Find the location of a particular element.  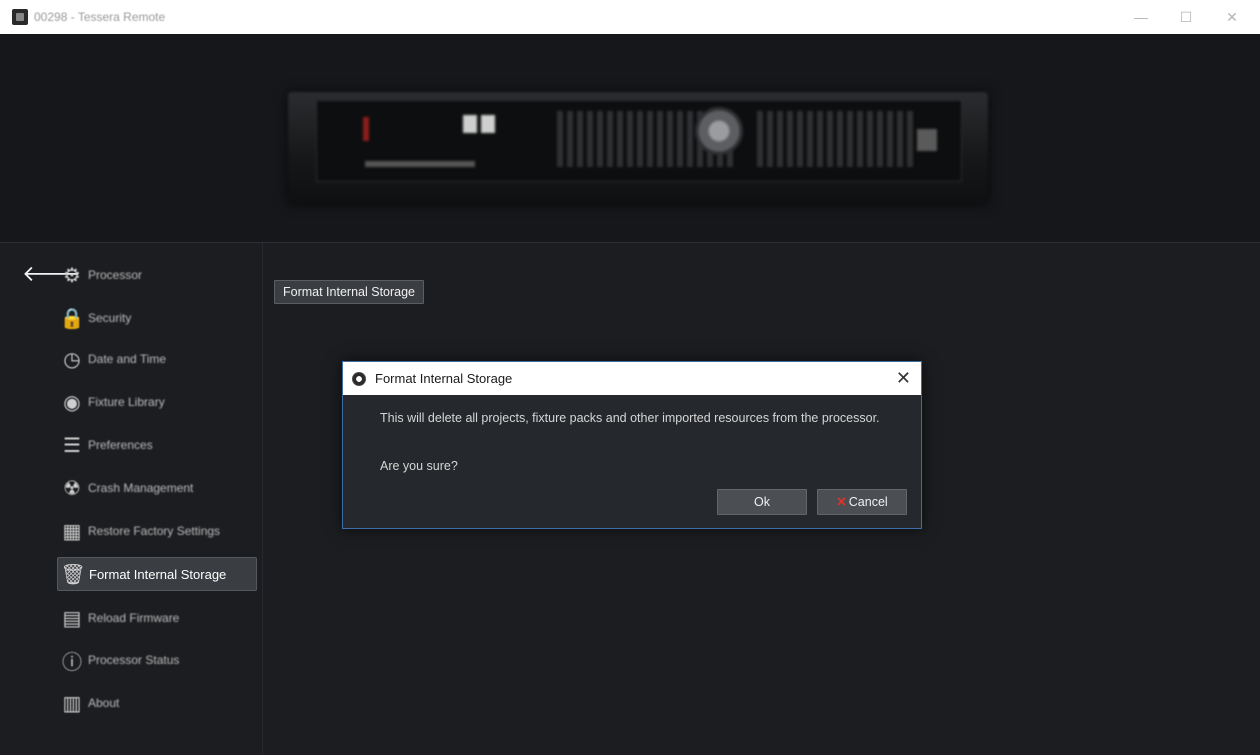

sidebar-item-about: ▥ About is located at coordinates (90, 703).